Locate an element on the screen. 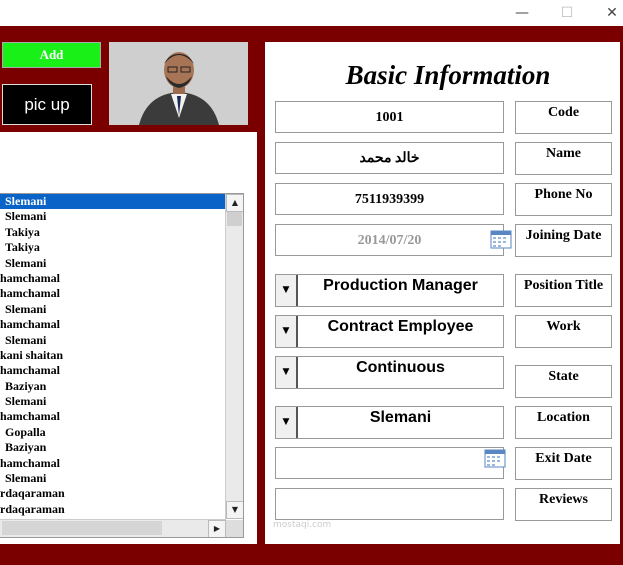 This screenshot has width=623, height=565. hscroll-thumb is located at coordinates (82, 528).